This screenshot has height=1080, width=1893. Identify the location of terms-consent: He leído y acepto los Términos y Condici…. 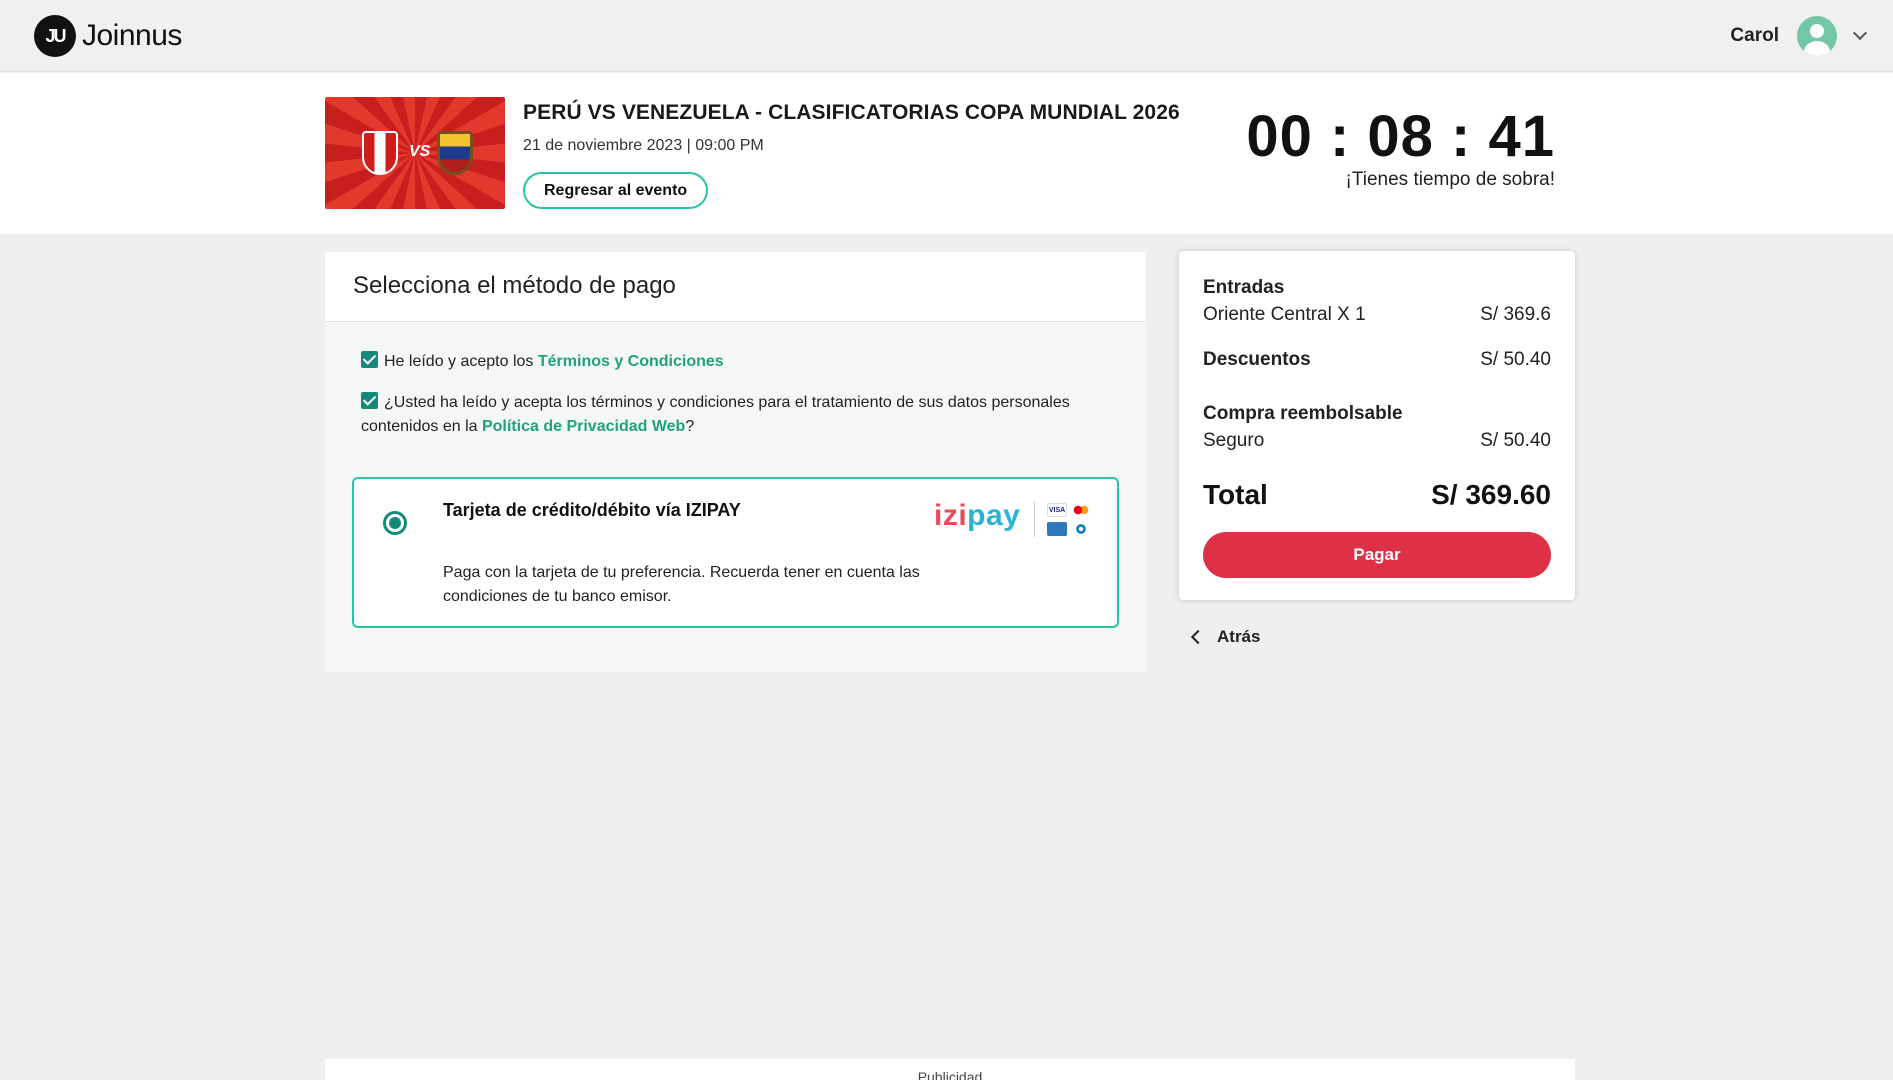
(741, 362).